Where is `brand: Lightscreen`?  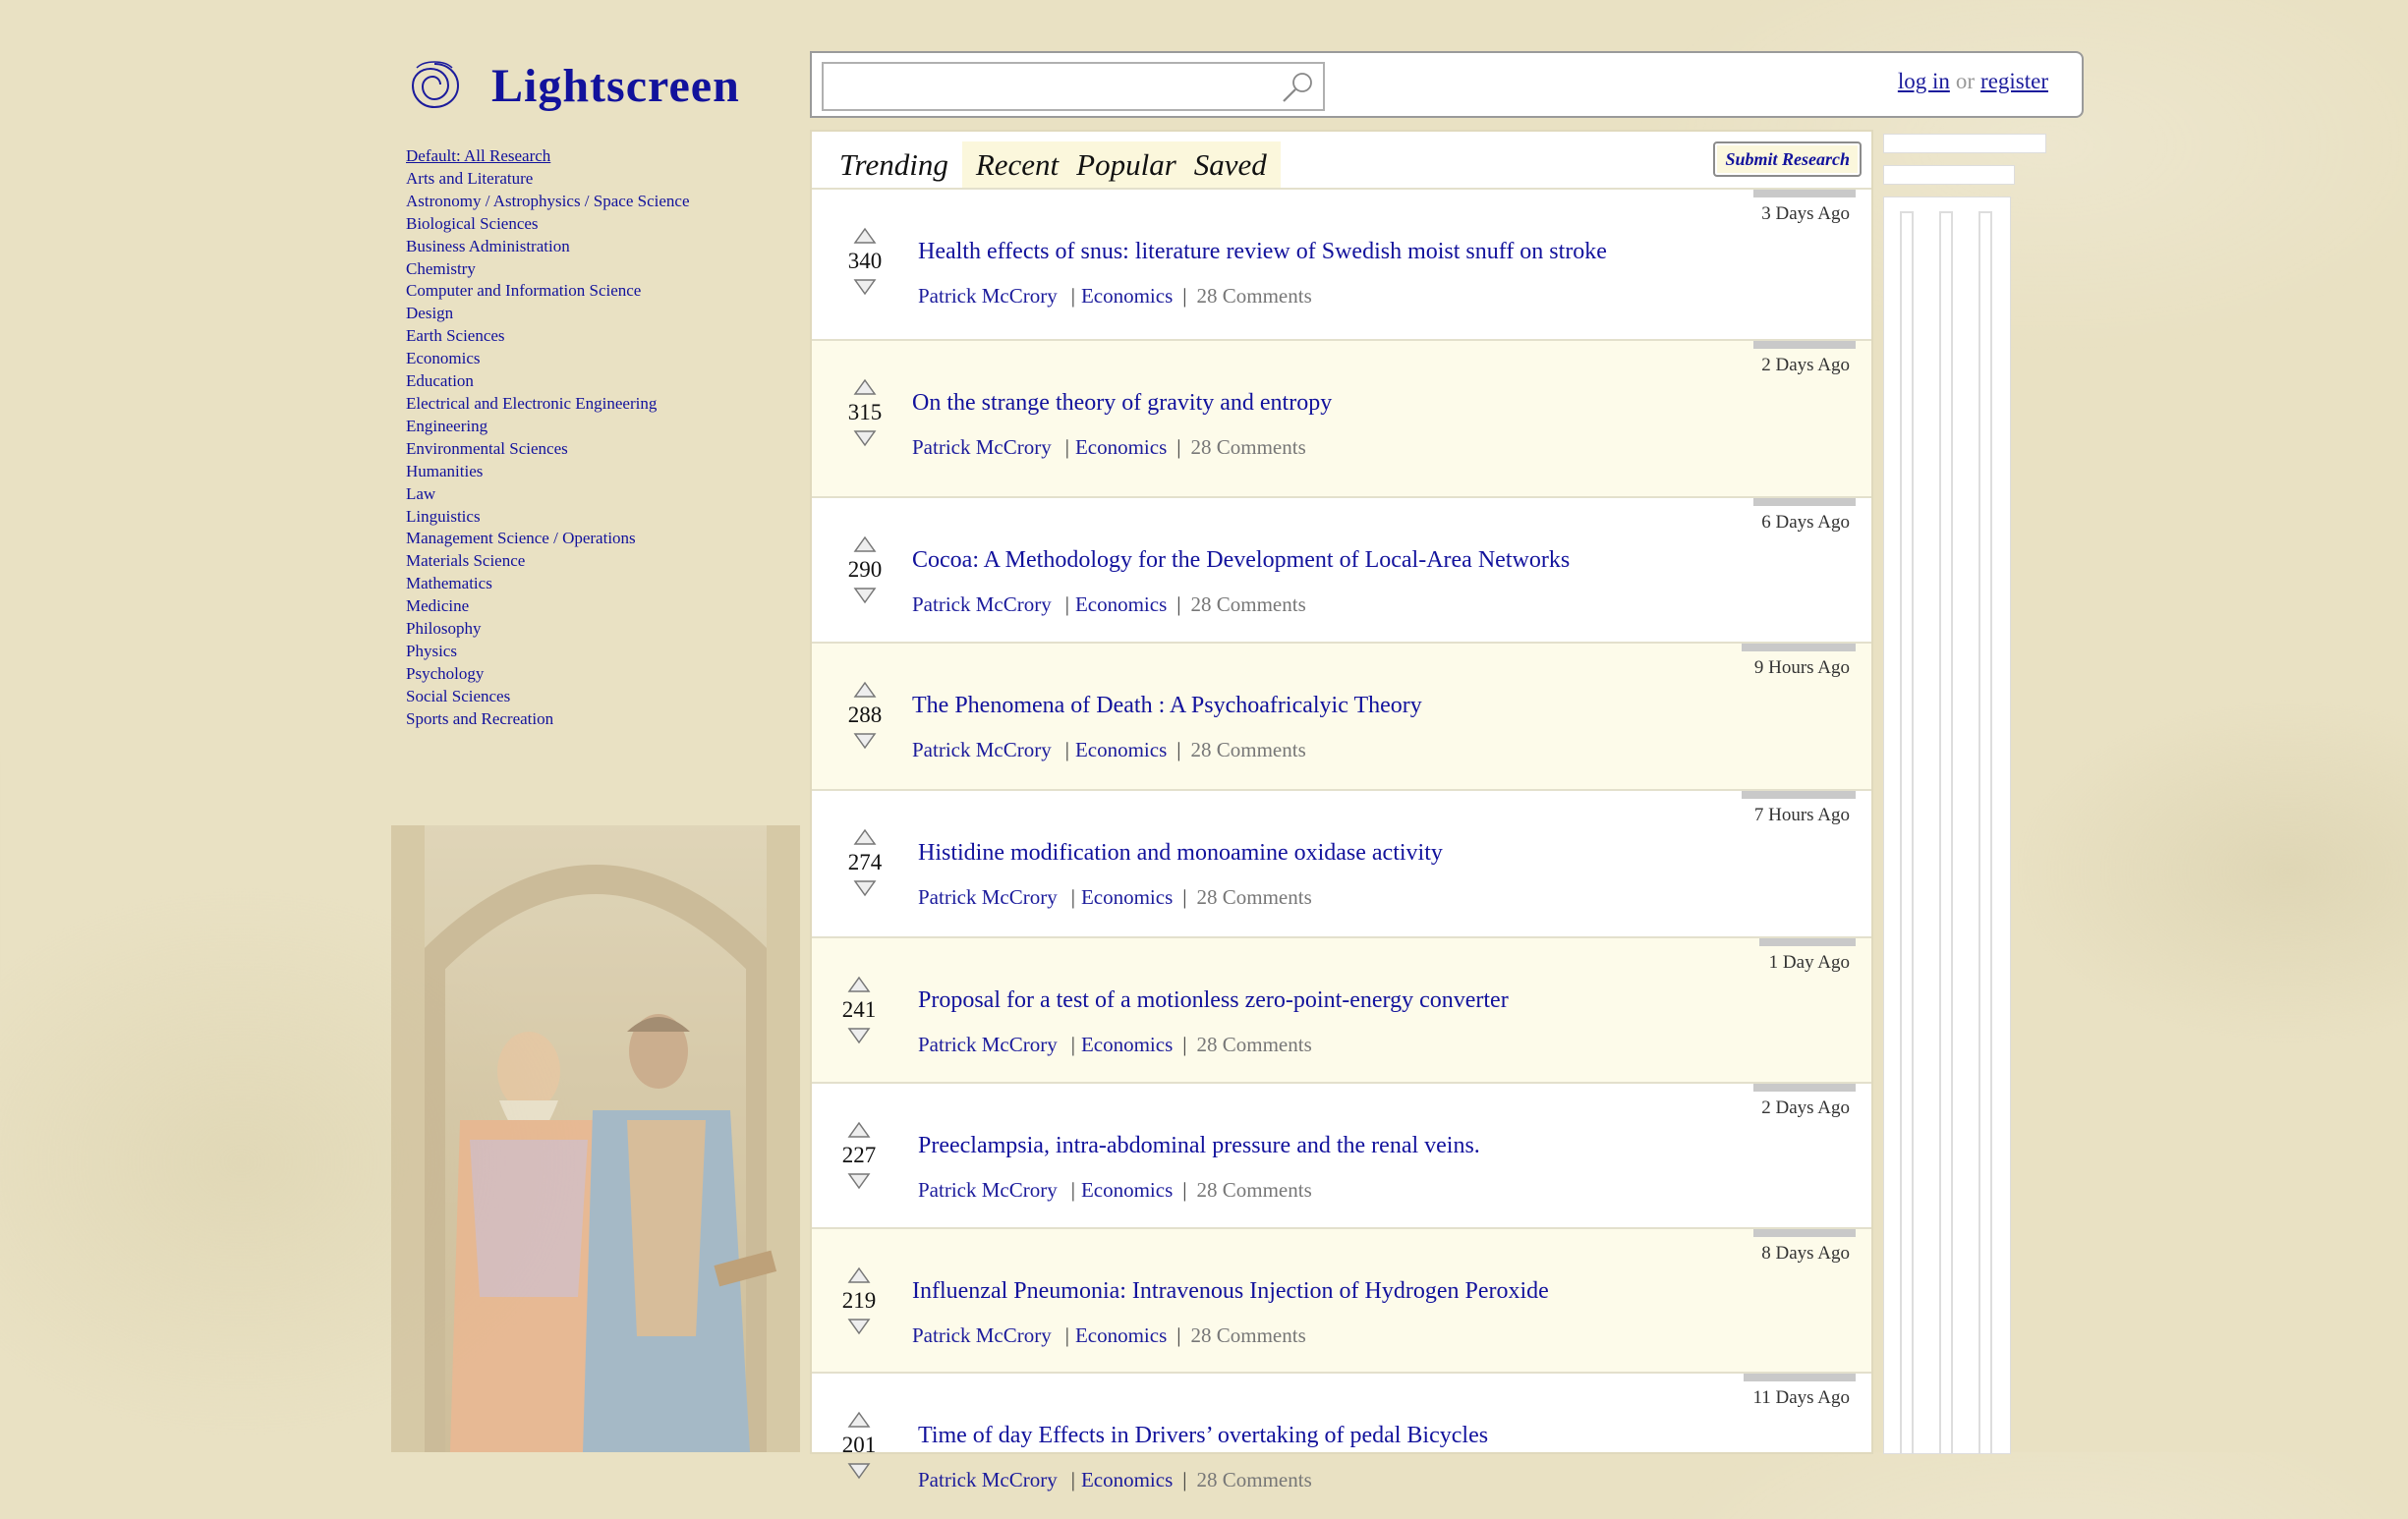
brand: Lightscreen is located at coordinates (572, 85).